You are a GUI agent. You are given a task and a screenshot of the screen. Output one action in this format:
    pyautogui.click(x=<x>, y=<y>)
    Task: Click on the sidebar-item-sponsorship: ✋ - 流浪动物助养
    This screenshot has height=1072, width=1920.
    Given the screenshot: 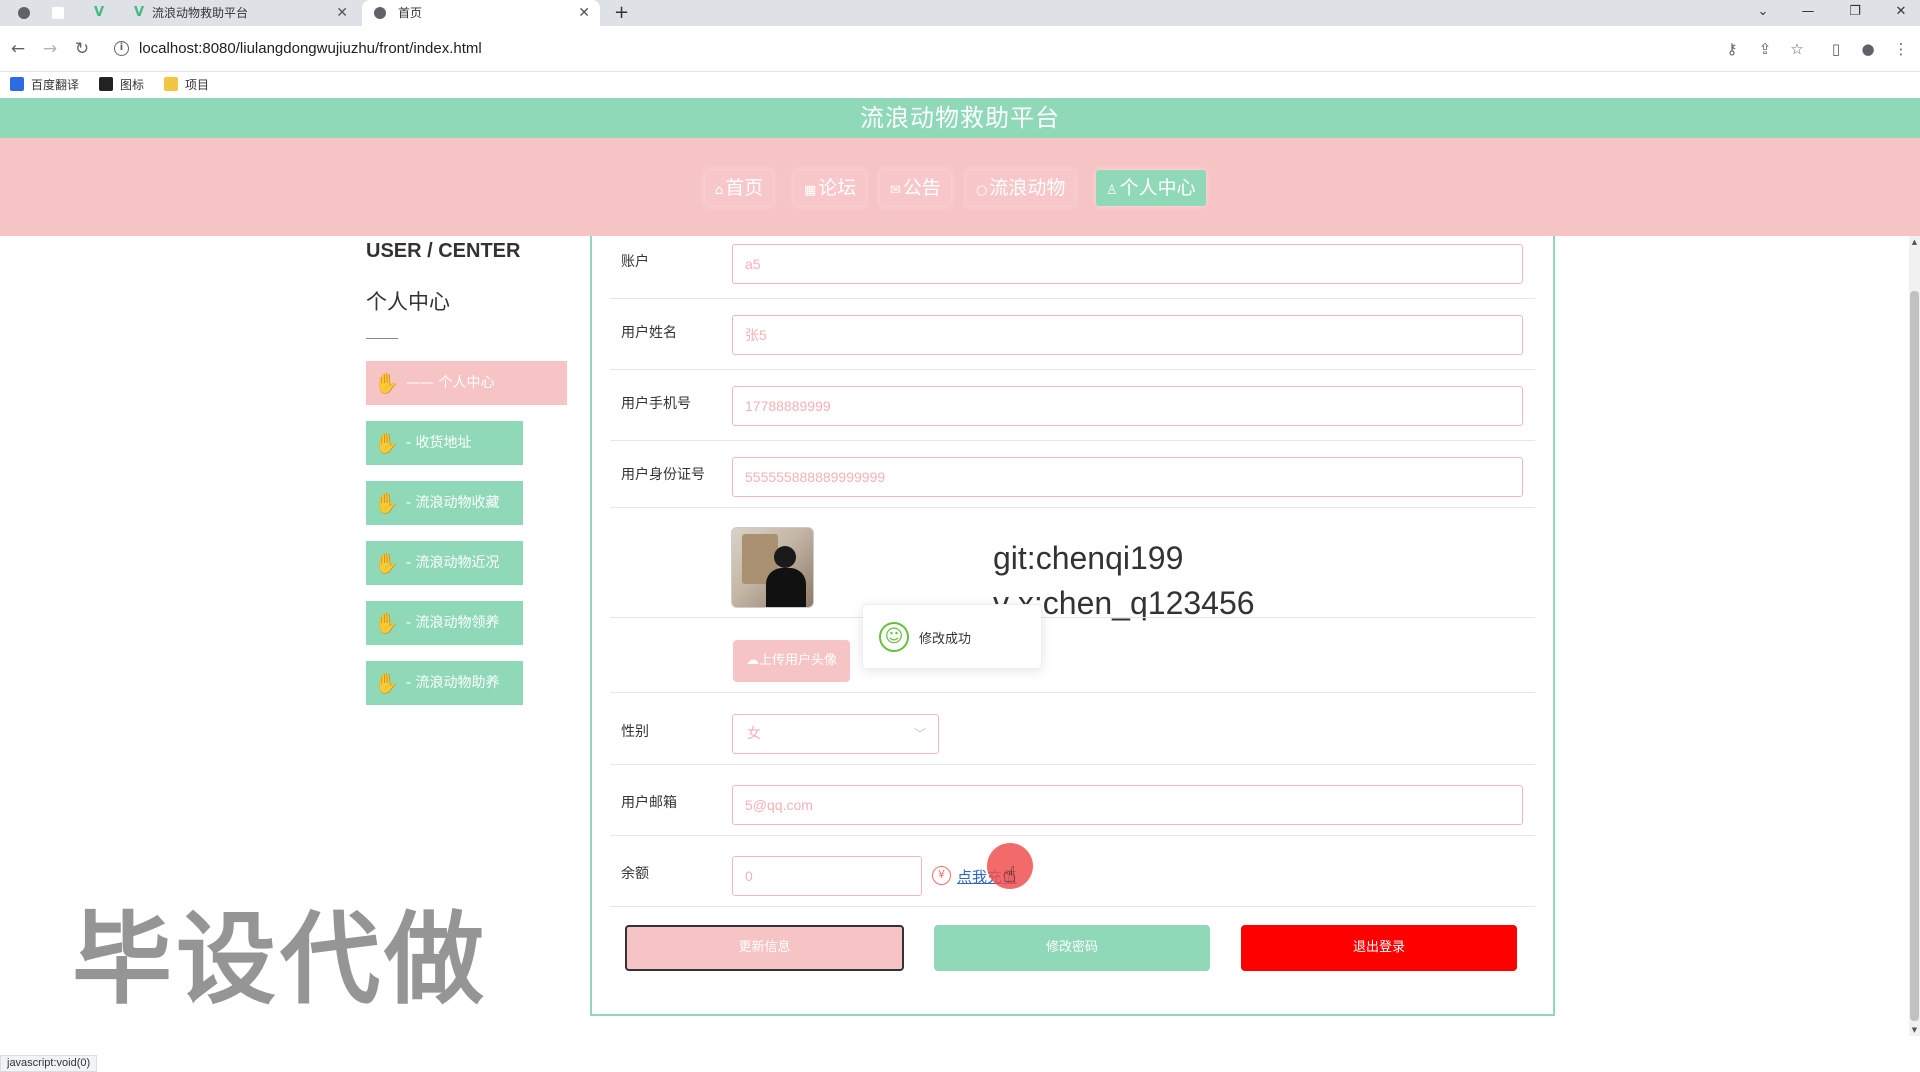 What is the action you would take?
    pyautogui.click(x=444, y=683)
    